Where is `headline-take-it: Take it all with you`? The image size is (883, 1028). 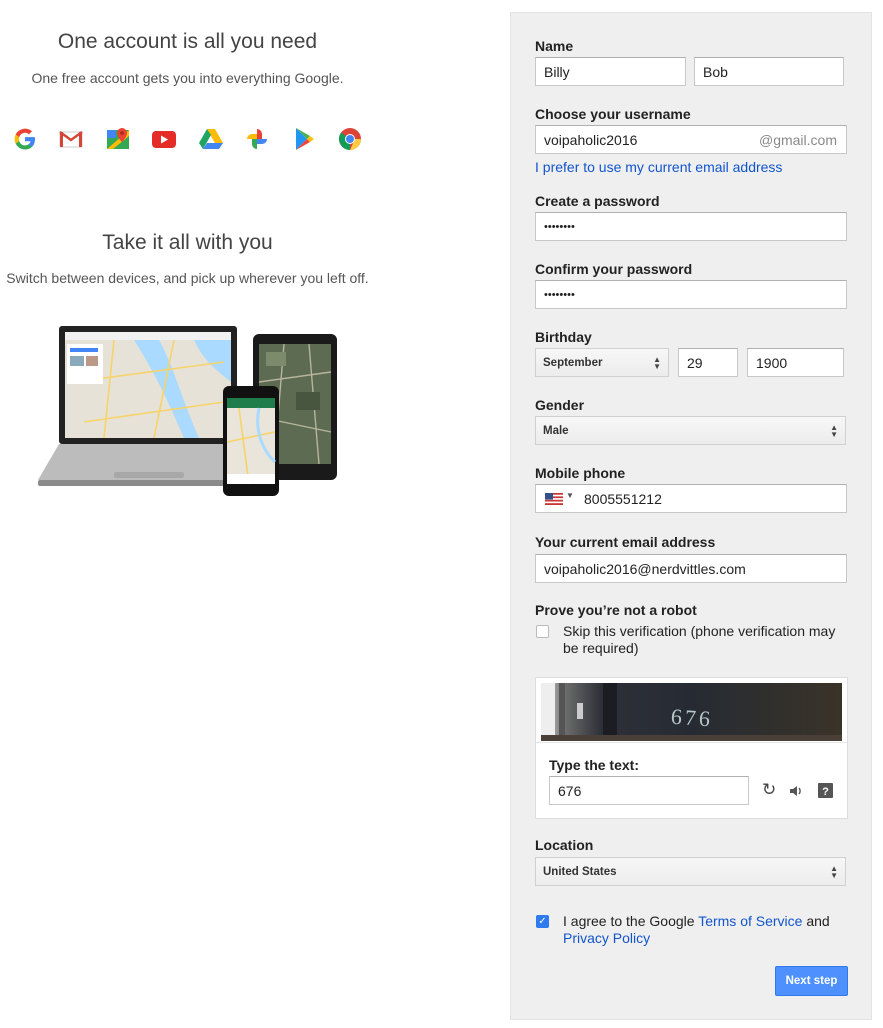
headline-take-it: Take it all with you is located at coordinates (187, 242).